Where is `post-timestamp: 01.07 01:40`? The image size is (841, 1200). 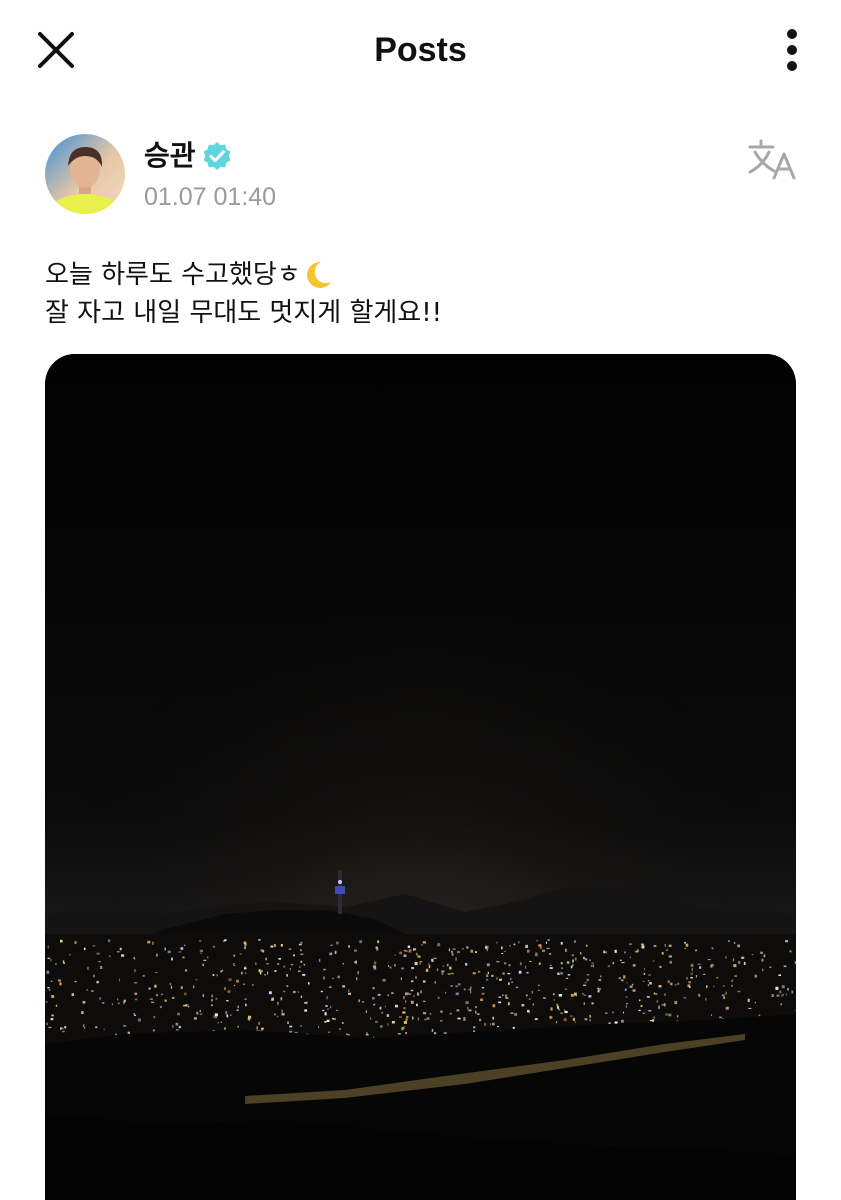
post-timestamp: 01.07 01:40 is located at coordinates (210, 197).